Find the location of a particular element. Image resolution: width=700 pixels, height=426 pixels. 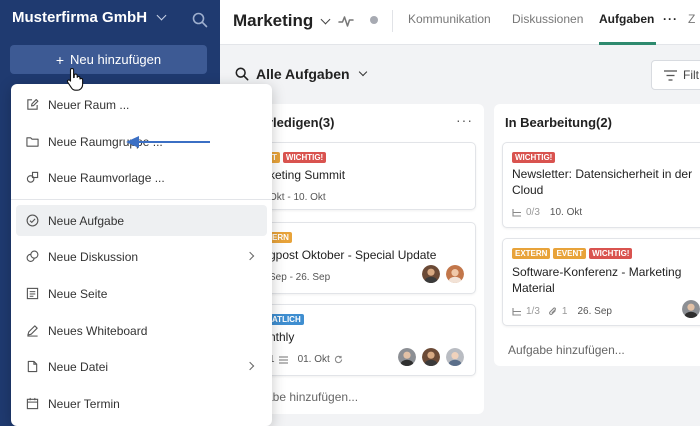

add-new-button: + Neu hinzufügen is located at coordinates (108, 59).